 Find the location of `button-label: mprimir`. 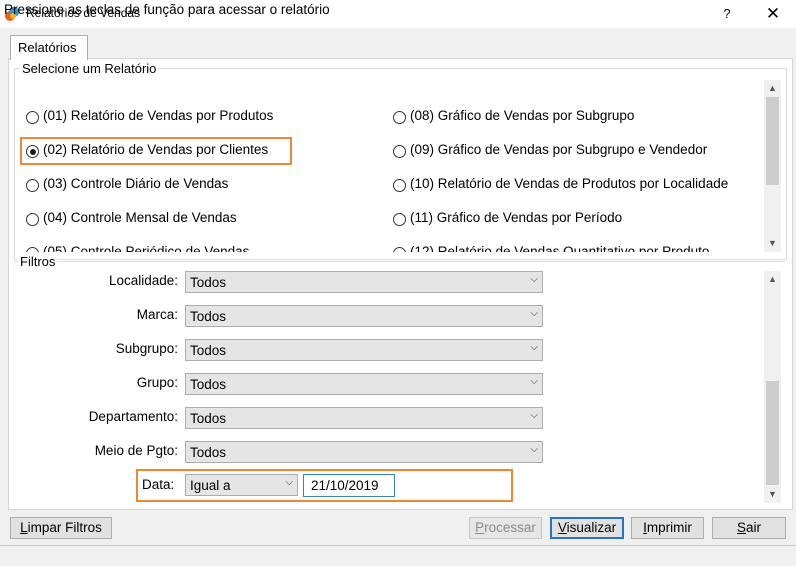

button-label: mprimir is located at coordinates (669, 527).